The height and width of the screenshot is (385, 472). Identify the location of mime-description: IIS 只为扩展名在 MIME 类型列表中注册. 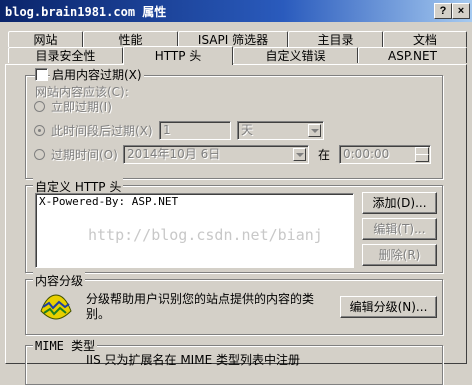
(193, 360).